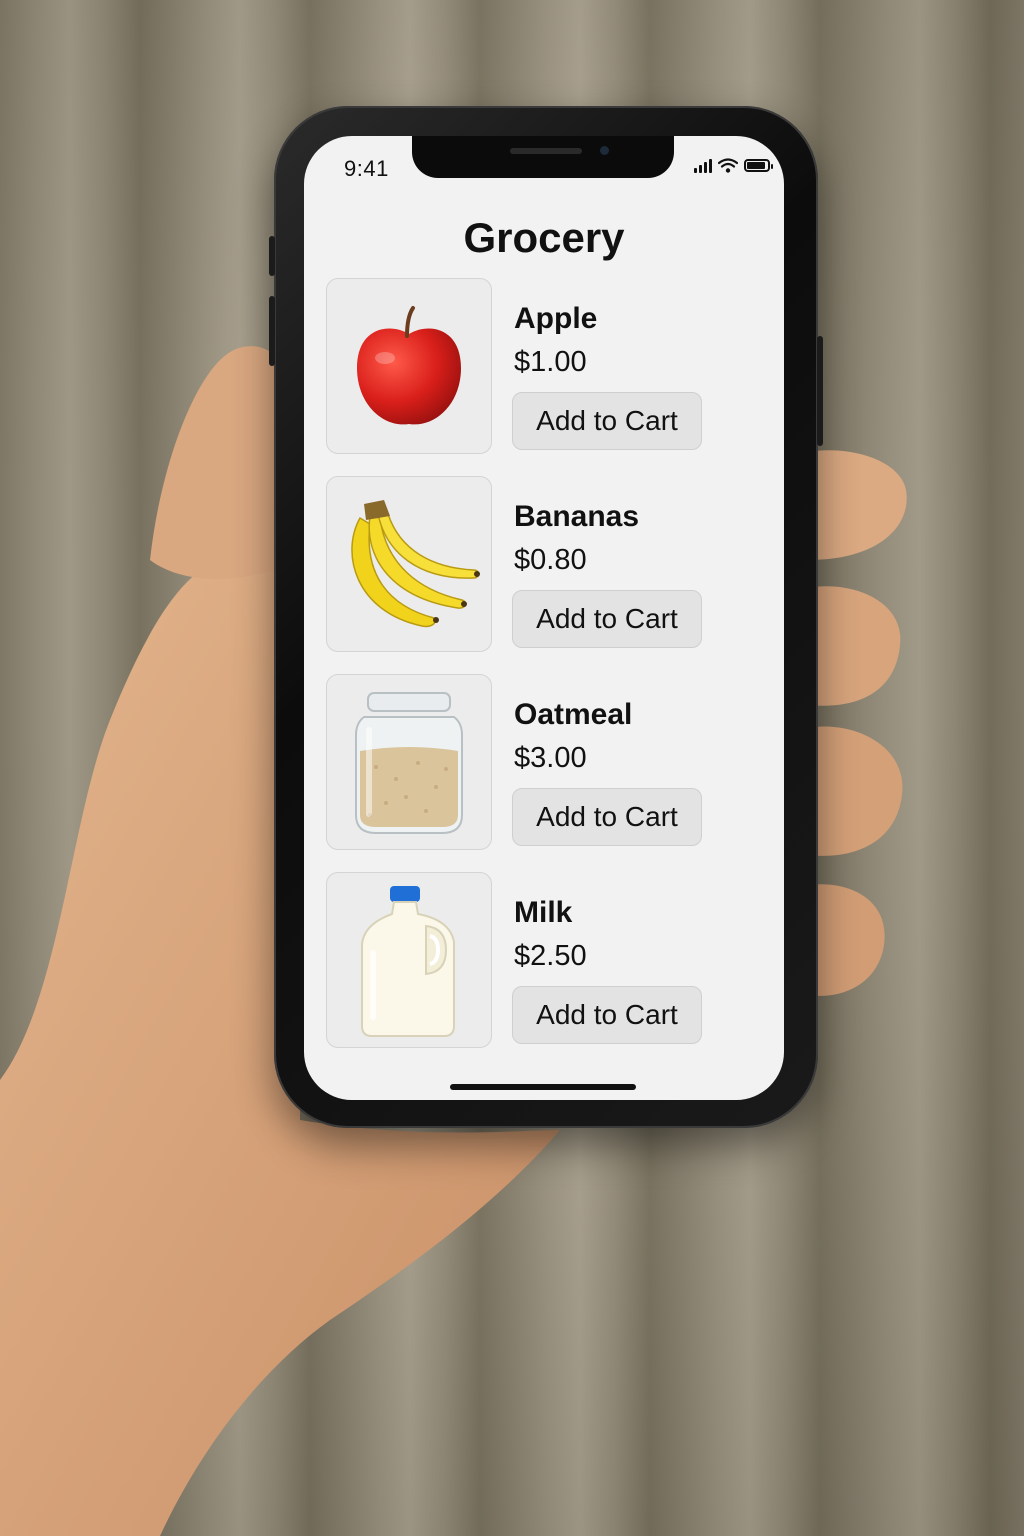  What do you see at coordinates (703, 165) in the screenshot?
I see `signal-icon` at bounding box center [703, 165].